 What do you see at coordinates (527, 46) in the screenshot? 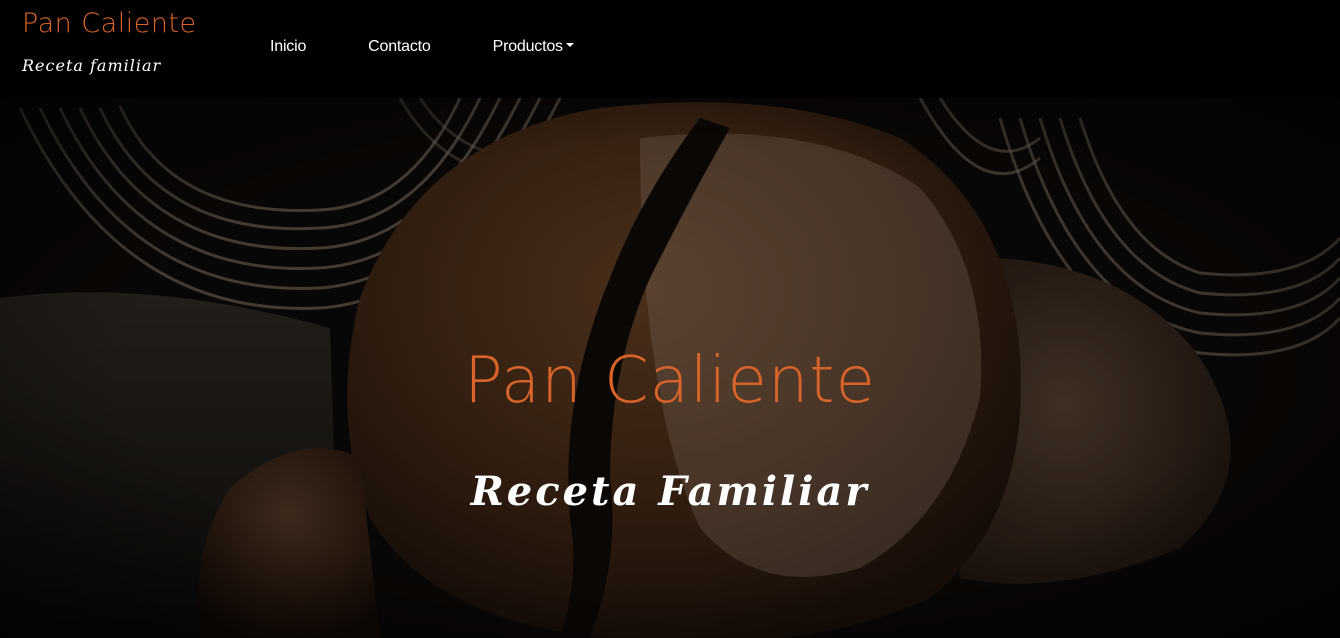
I see `nav-link-productos-label: Productos` at bounding box center [527, 46].